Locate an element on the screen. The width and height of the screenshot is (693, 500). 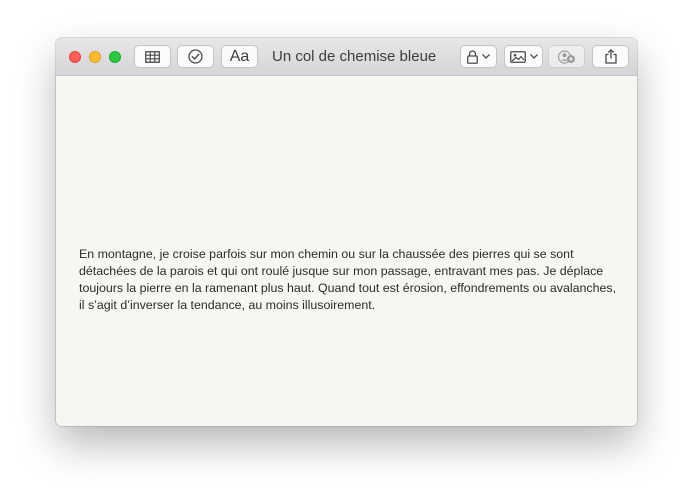
media-button is located at coordinates (523, 56).